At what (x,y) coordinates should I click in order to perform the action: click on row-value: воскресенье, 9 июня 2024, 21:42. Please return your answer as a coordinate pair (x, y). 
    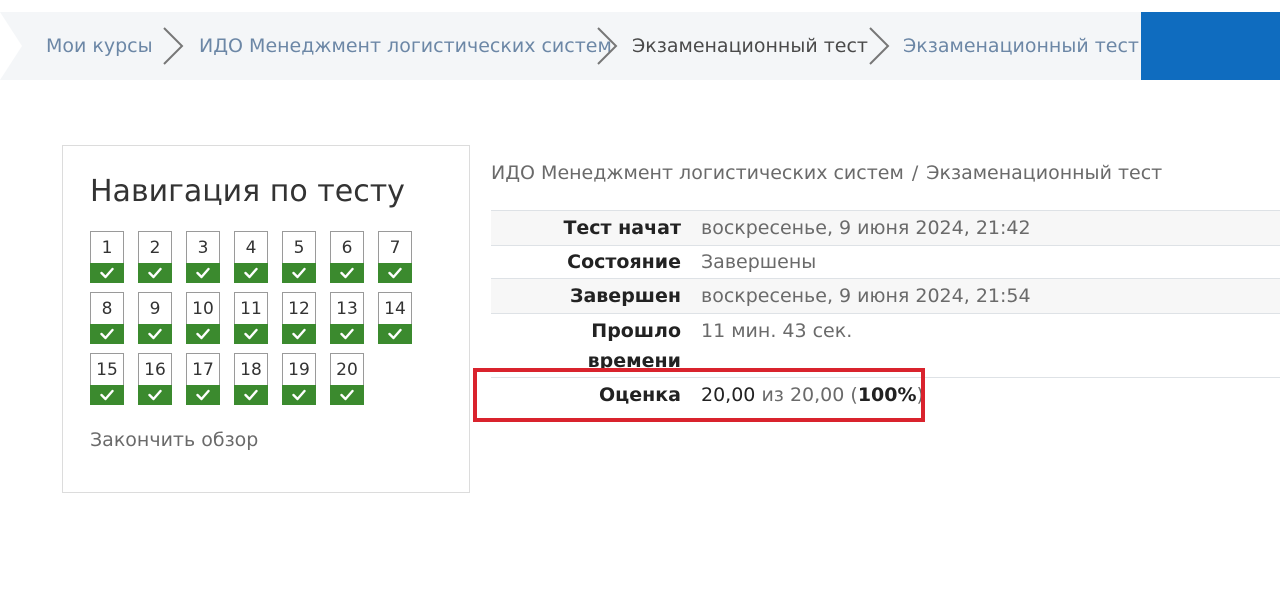
    Looking at the image, I should click on (866, 228).